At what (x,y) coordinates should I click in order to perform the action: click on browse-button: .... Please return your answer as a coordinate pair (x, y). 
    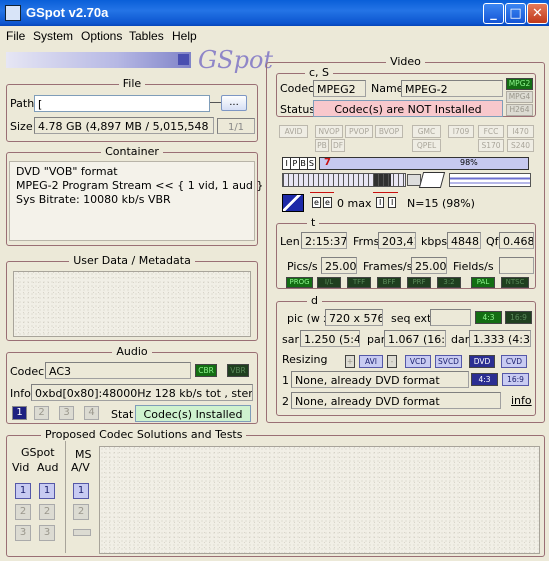
    Looking at the image, I should click on (234, 103).